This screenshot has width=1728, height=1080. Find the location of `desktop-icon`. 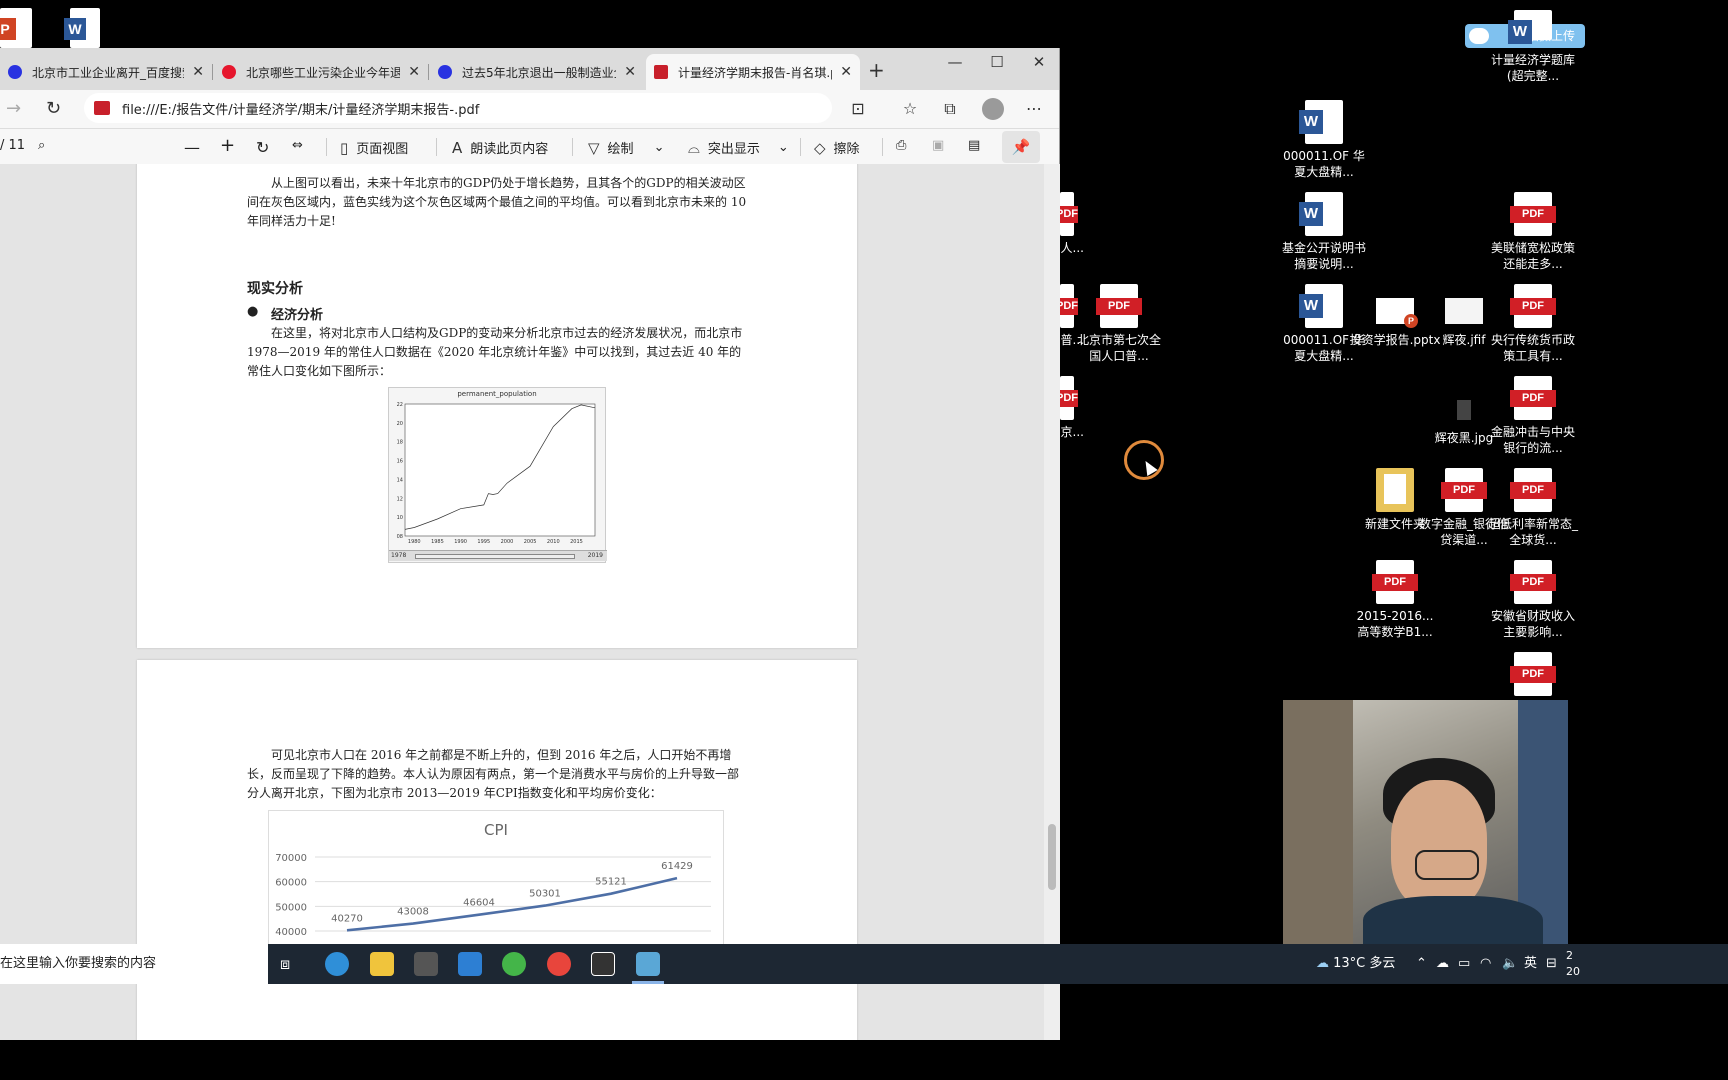

desktop-icon is located at coordinates (1533, 676).